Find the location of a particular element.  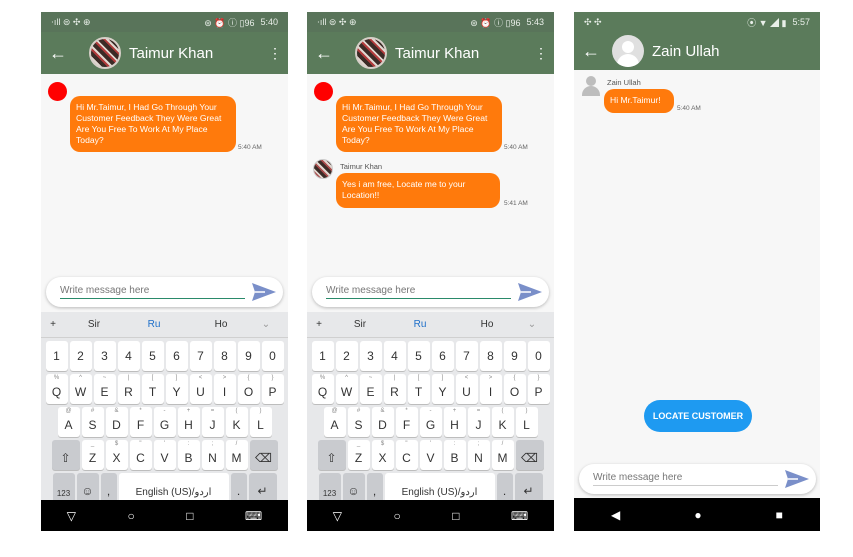

space-bar: English (US)/اردو is located at coordinates (439, 488).